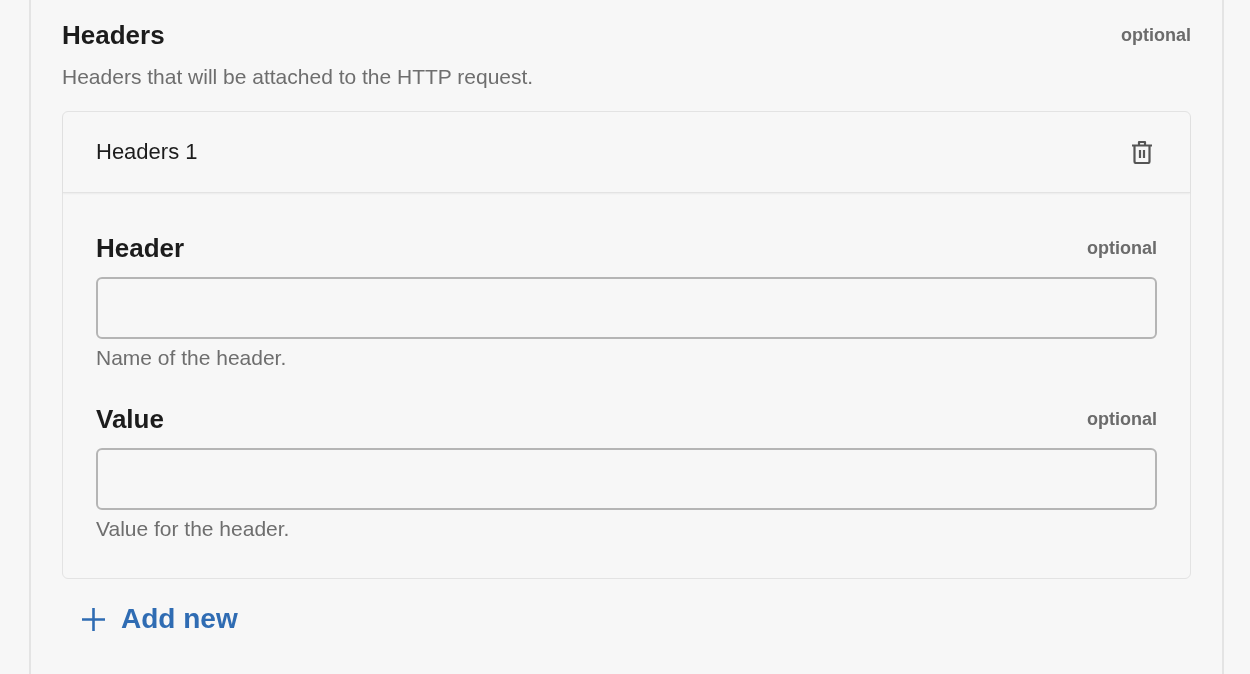 The height and width of the screenshot is (674, 1250). I want to click on field-label: Header, so click(140, 248).